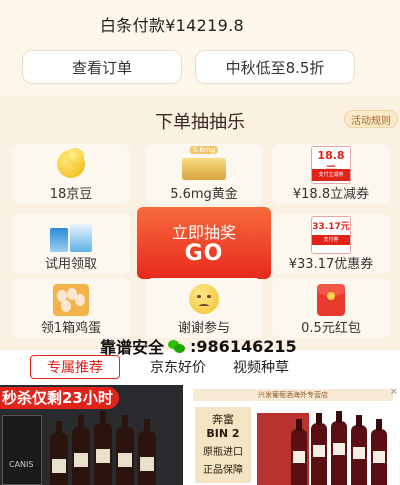 The image size is (400, 485). I want to click on tab-recommended: 专属推荐, so click(75, 367).